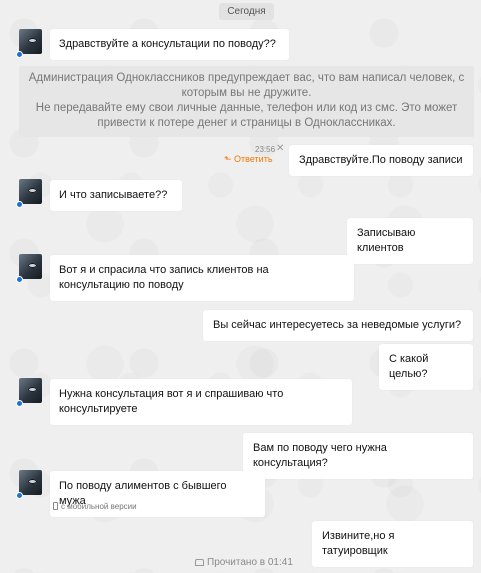  What do you see at coordinates (171, 394) in the screenshot?
I see `message-text-line-1: Нужна консультация вот я и спрашиваю что` at bounding box center [171, 394].